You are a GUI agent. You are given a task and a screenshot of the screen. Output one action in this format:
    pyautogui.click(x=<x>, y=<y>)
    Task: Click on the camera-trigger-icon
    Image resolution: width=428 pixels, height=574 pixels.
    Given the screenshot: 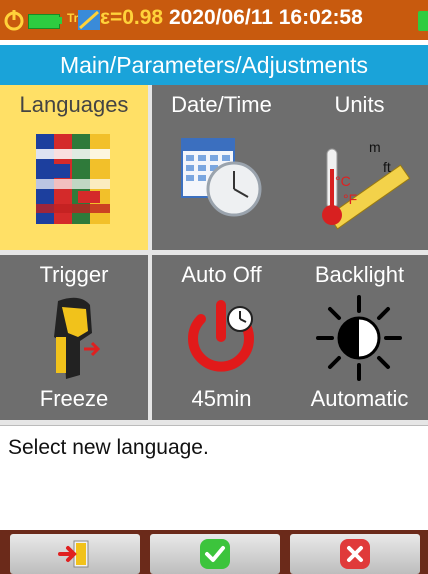 What is the action you would take?
    pyautogui.click(x=77, y=338)
    